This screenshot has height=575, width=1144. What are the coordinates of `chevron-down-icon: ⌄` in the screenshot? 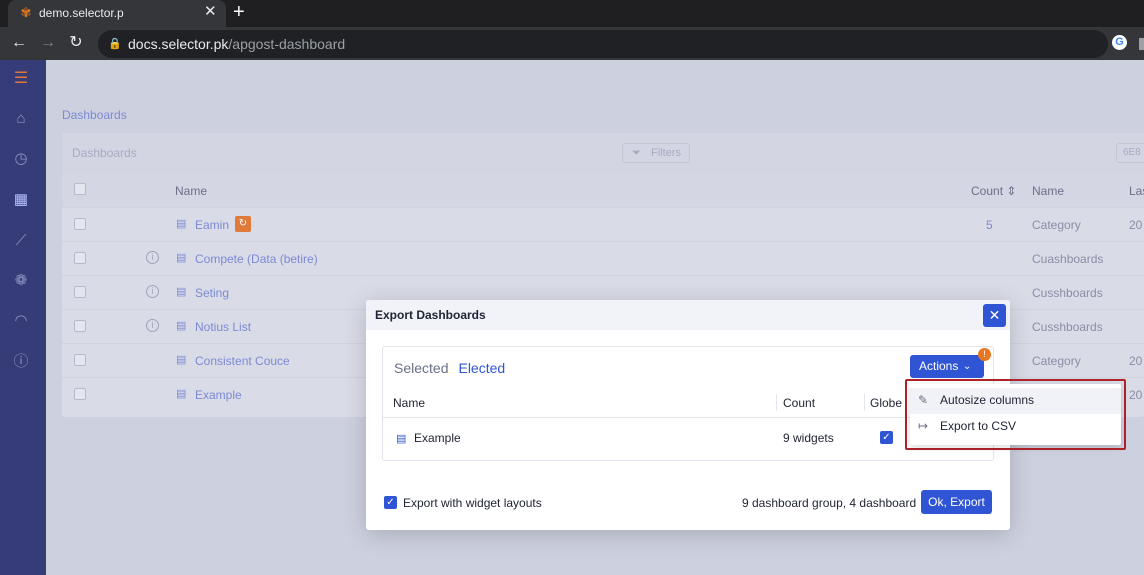 It's located at (967, 366).